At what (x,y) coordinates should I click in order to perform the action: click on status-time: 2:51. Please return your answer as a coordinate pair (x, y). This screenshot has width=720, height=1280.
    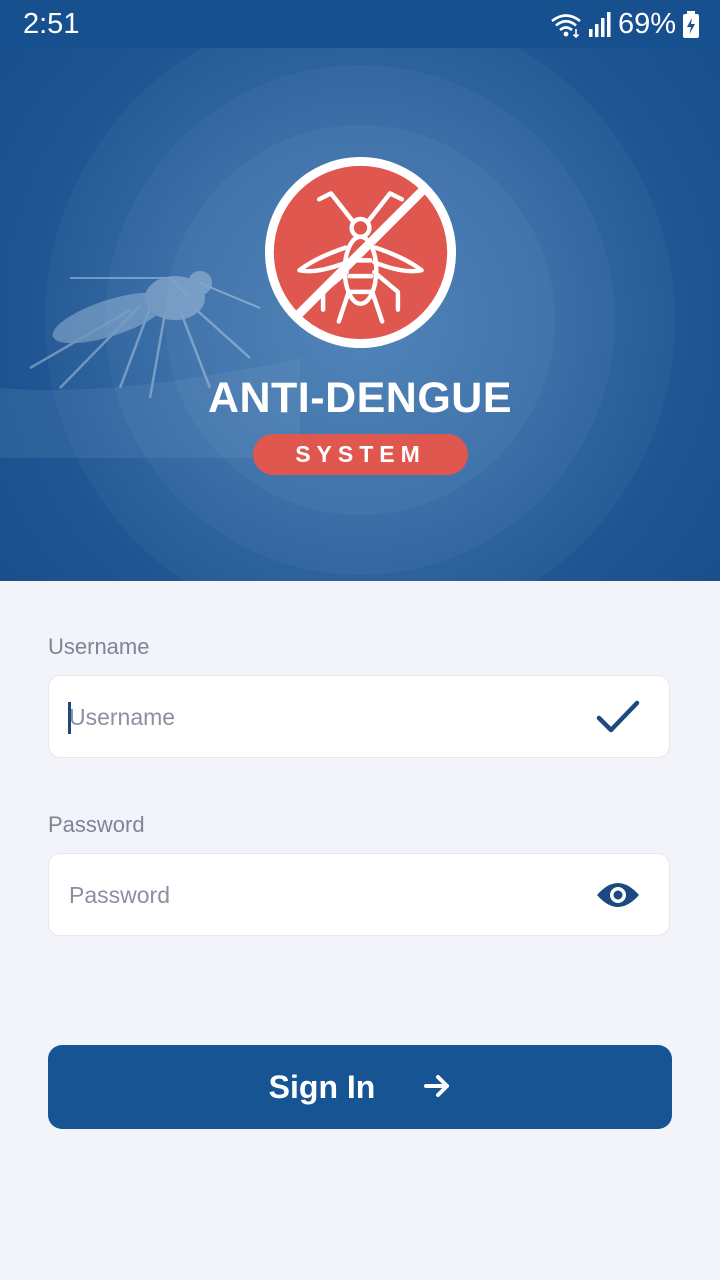
    Looking at the image, I should click on (51, 24).